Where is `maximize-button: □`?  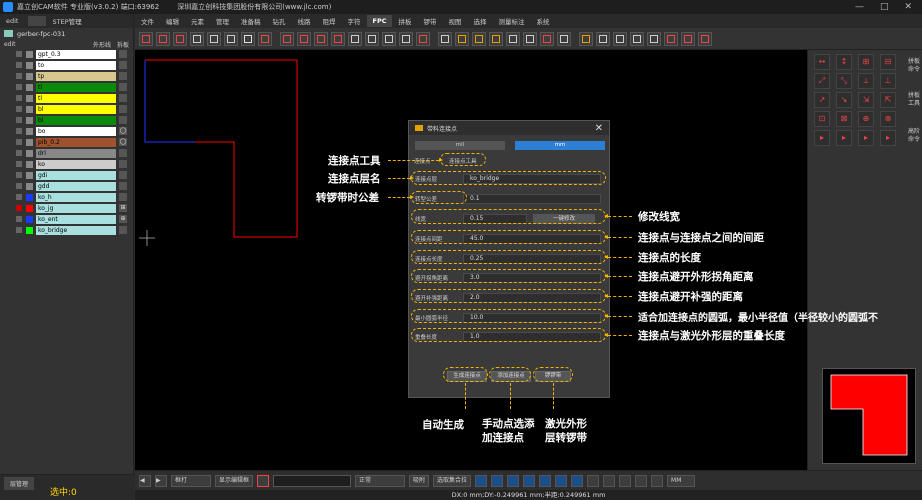 maximize-button: □ is located at coordinates (884, 7).